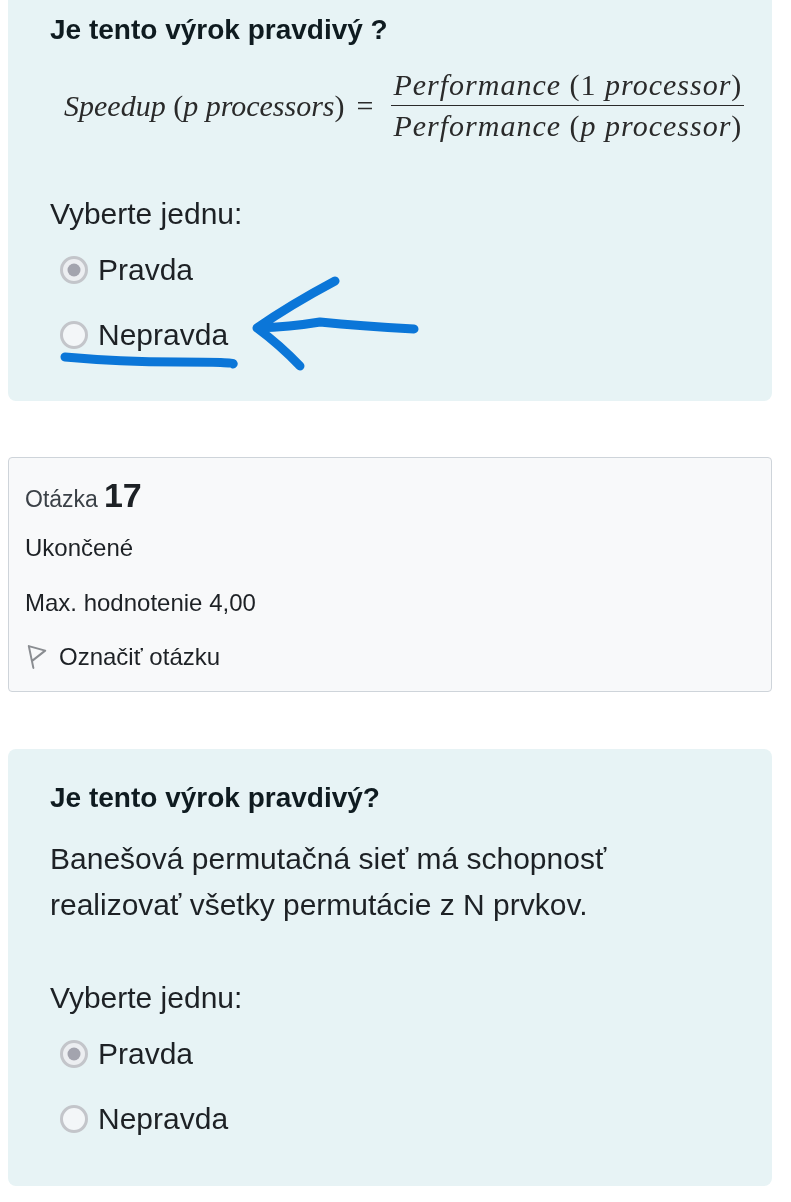 The height and width of the screenshot is (1202, 791). I want to click on fraction-numerator: Performance (1 processor), so click(568, 86).